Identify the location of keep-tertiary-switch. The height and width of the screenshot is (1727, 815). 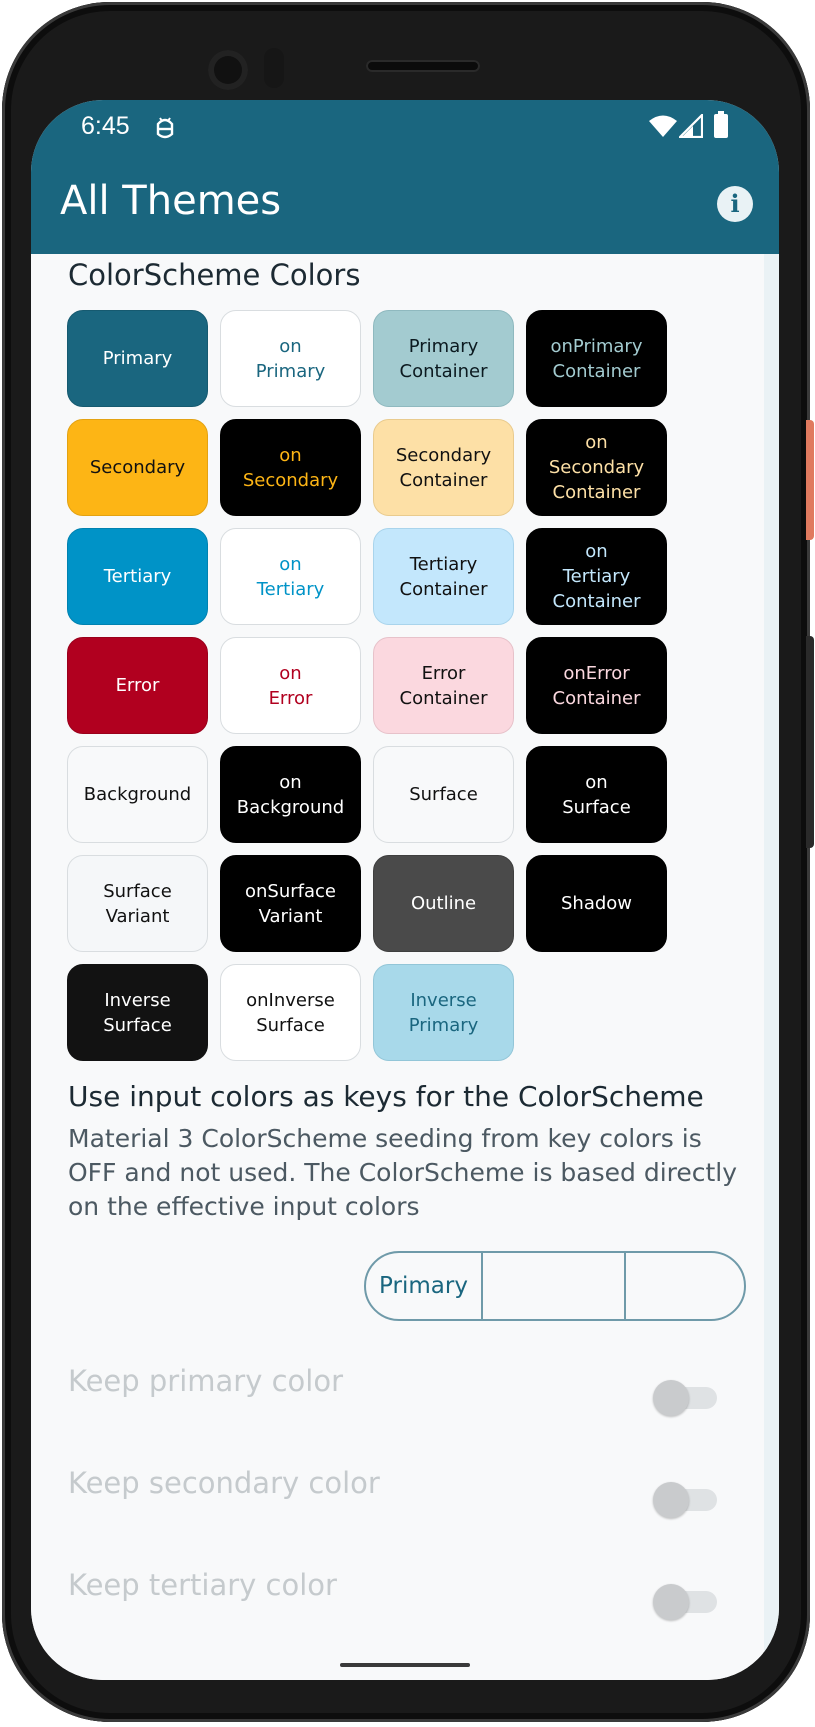
(685, 1602).